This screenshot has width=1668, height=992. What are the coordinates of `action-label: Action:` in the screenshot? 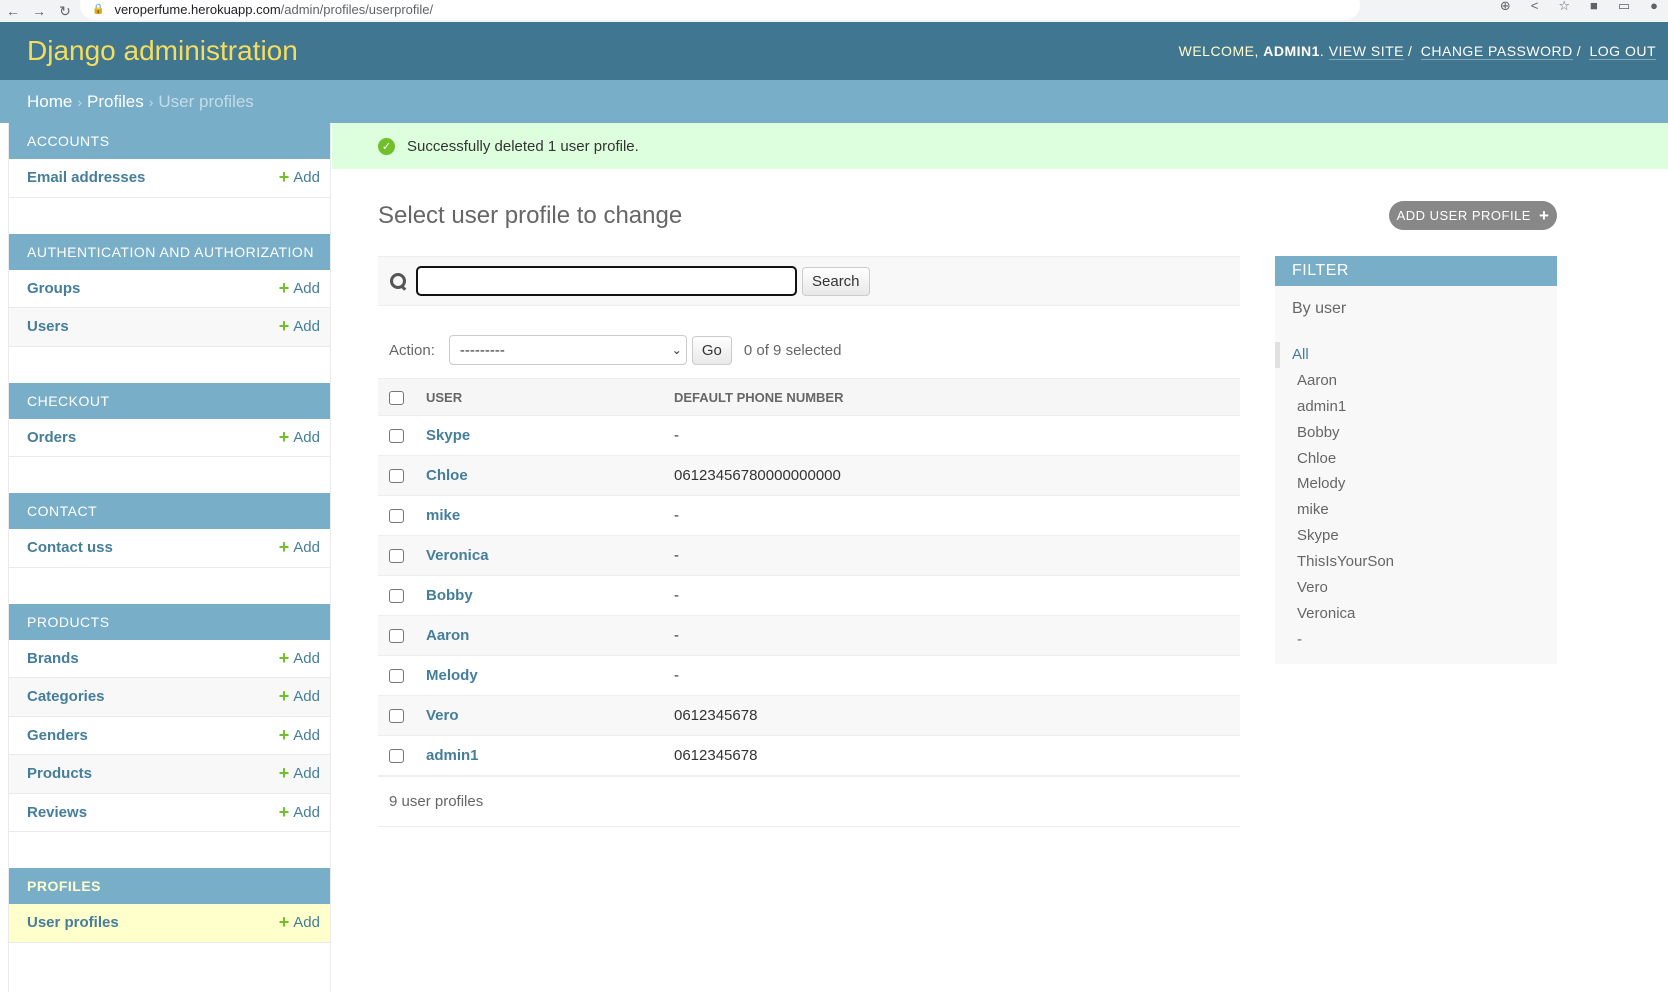 It's located at (412, 350).